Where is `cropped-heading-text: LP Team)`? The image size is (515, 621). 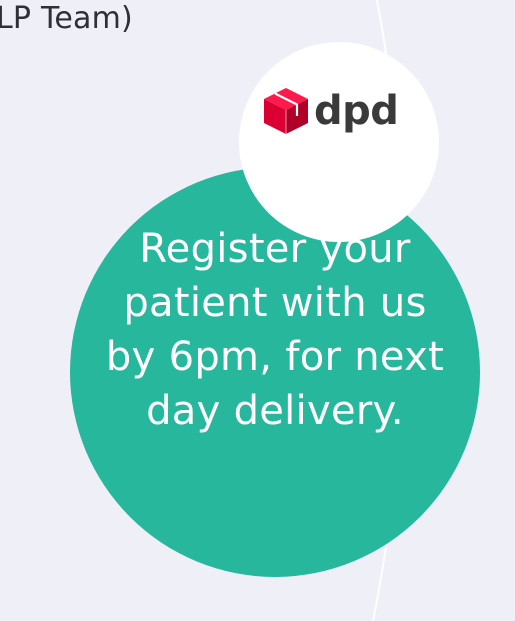
cropped-heading-text: LP Team) is located at coordinates (66, 18).